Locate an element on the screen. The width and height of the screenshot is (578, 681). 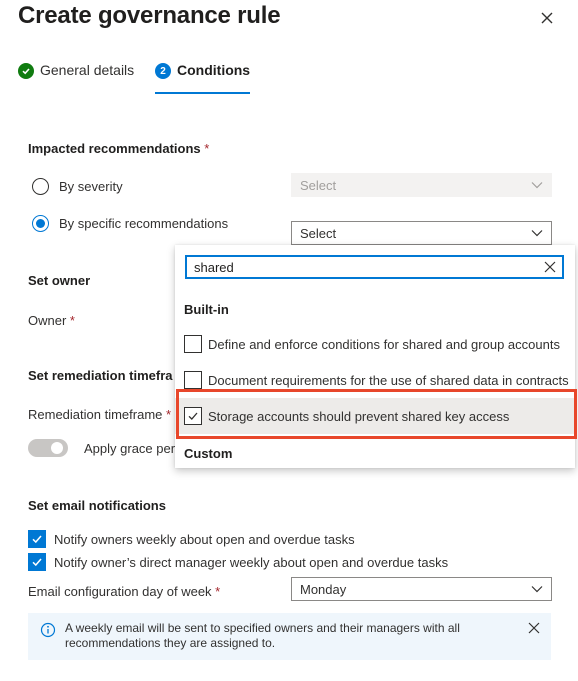
severity-select: Select is located at coordinates (421, 185).